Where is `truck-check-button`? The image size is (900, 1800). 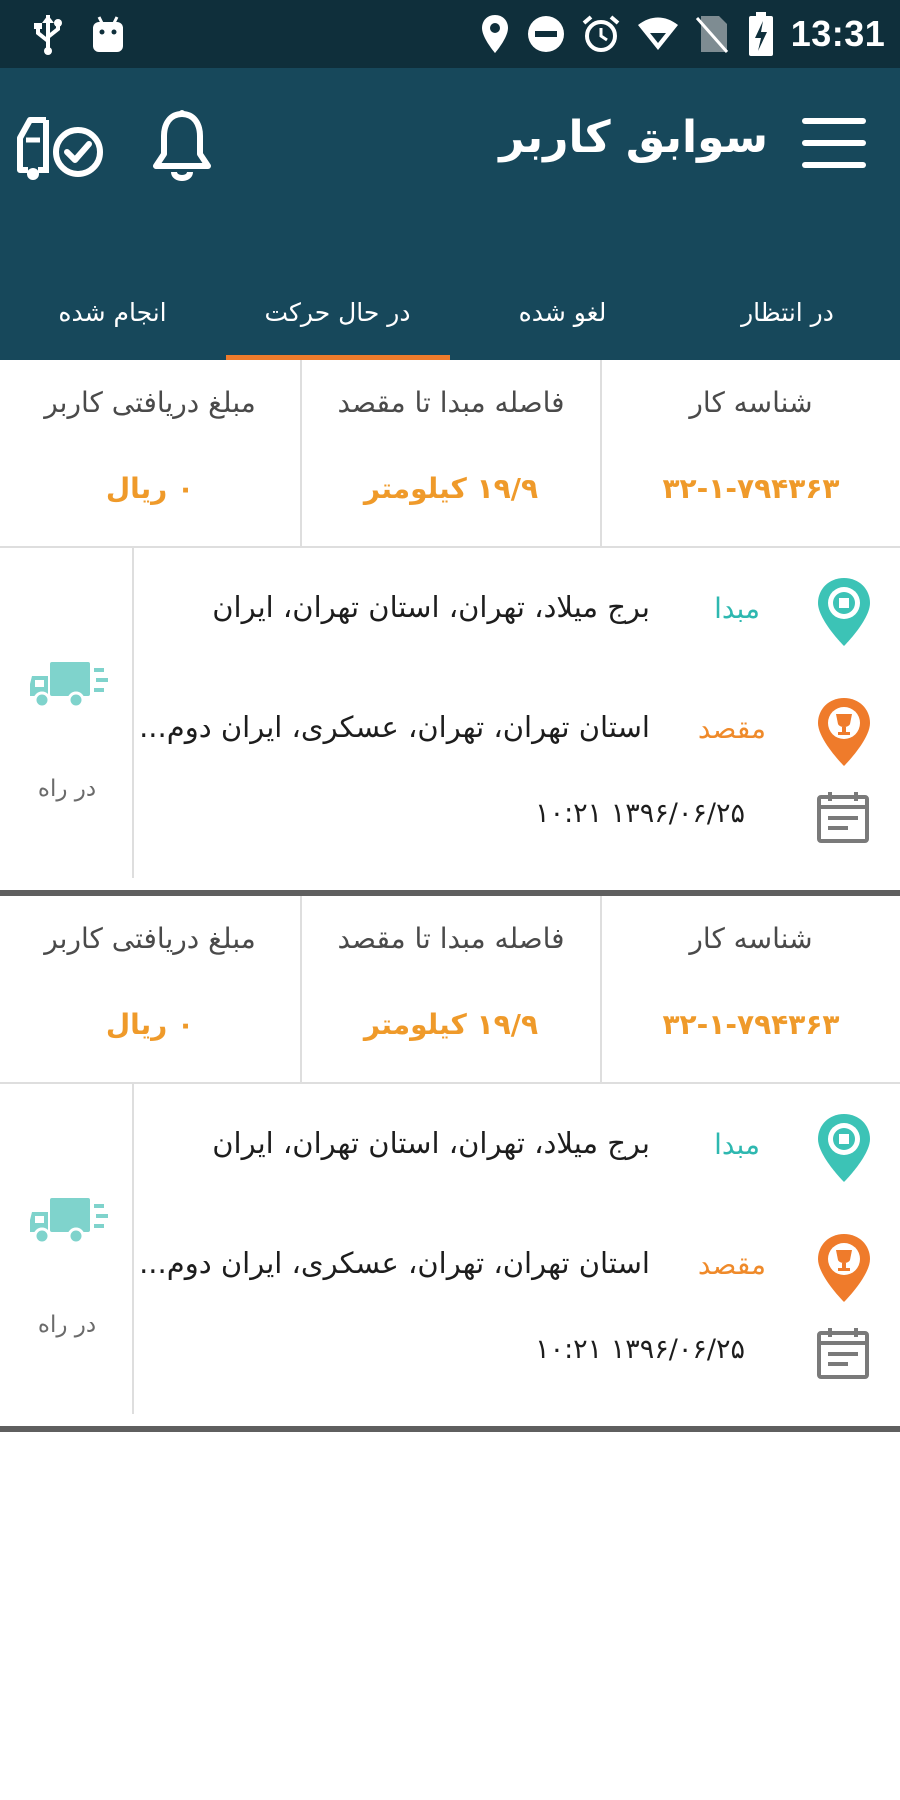 truck-check-button is located at coordinates (61, 150).